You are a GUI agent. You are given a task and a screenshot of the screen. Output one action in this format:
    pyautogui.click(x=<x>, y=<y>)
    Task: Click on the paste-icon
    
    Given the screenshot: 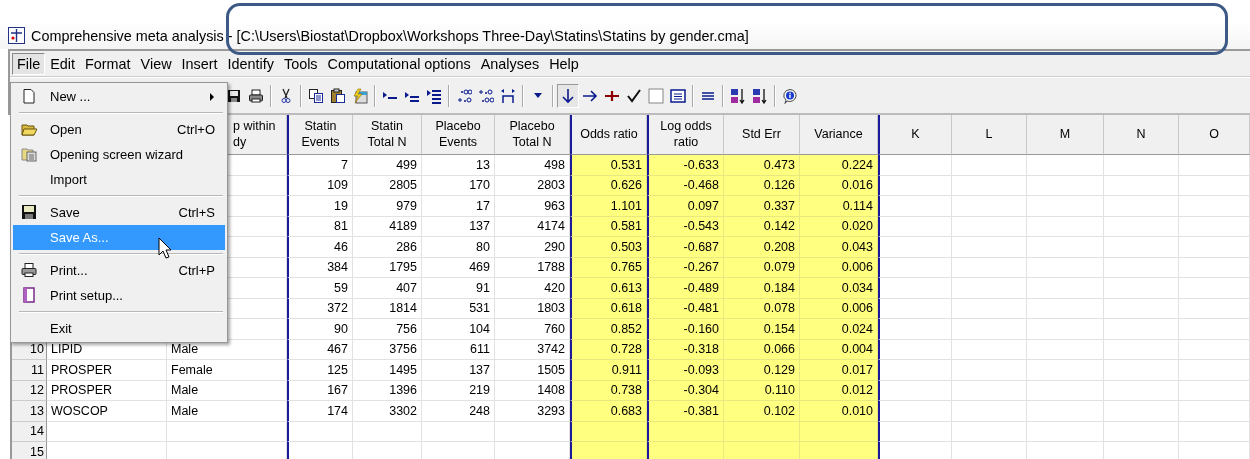 What is the action you would take?
    pyautogui.click(x=338, y=95)
    